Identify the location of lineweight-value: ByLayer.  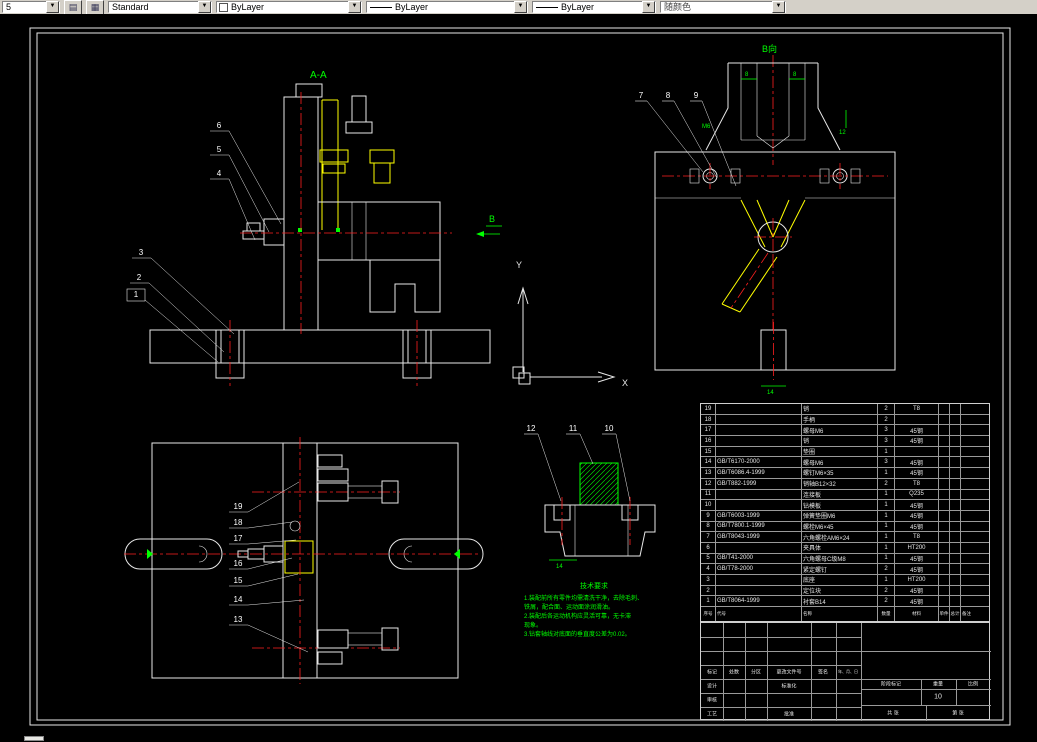
(600, 7).